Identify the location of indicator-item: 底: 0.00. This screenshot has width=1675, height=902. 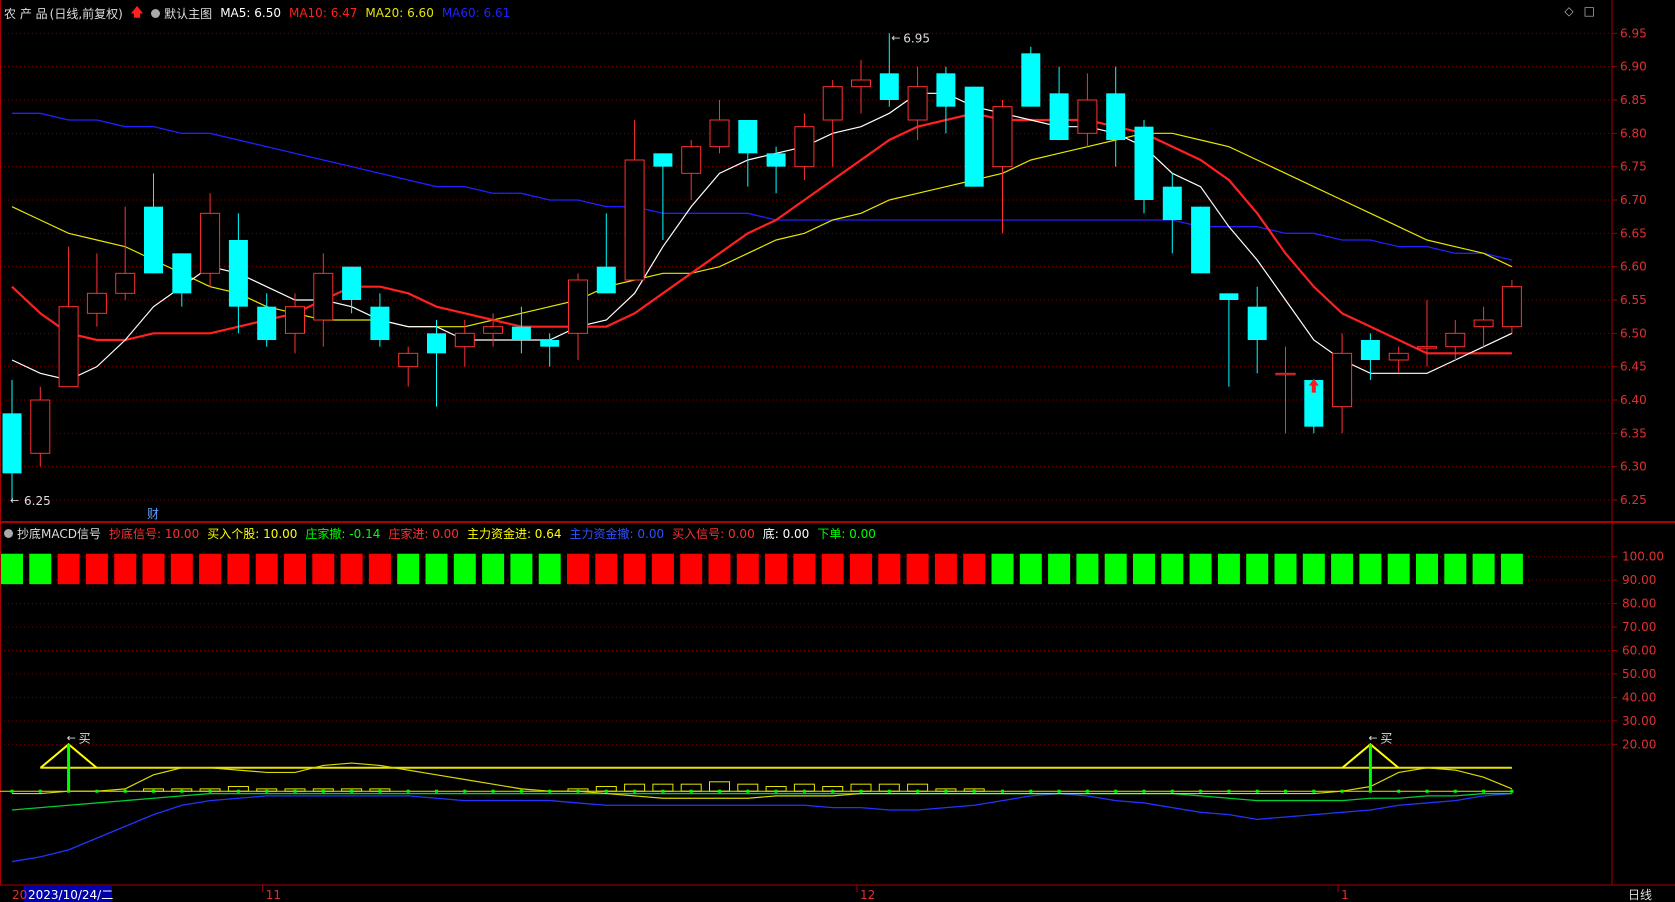
(786, 533).